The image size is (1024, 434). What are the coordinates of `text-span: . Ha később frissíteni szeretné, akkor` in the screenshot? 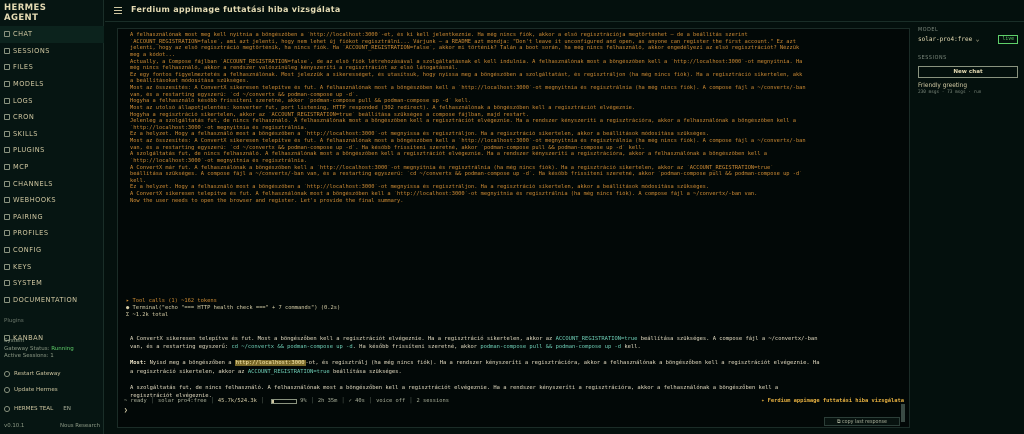 It's located at (416, 347).